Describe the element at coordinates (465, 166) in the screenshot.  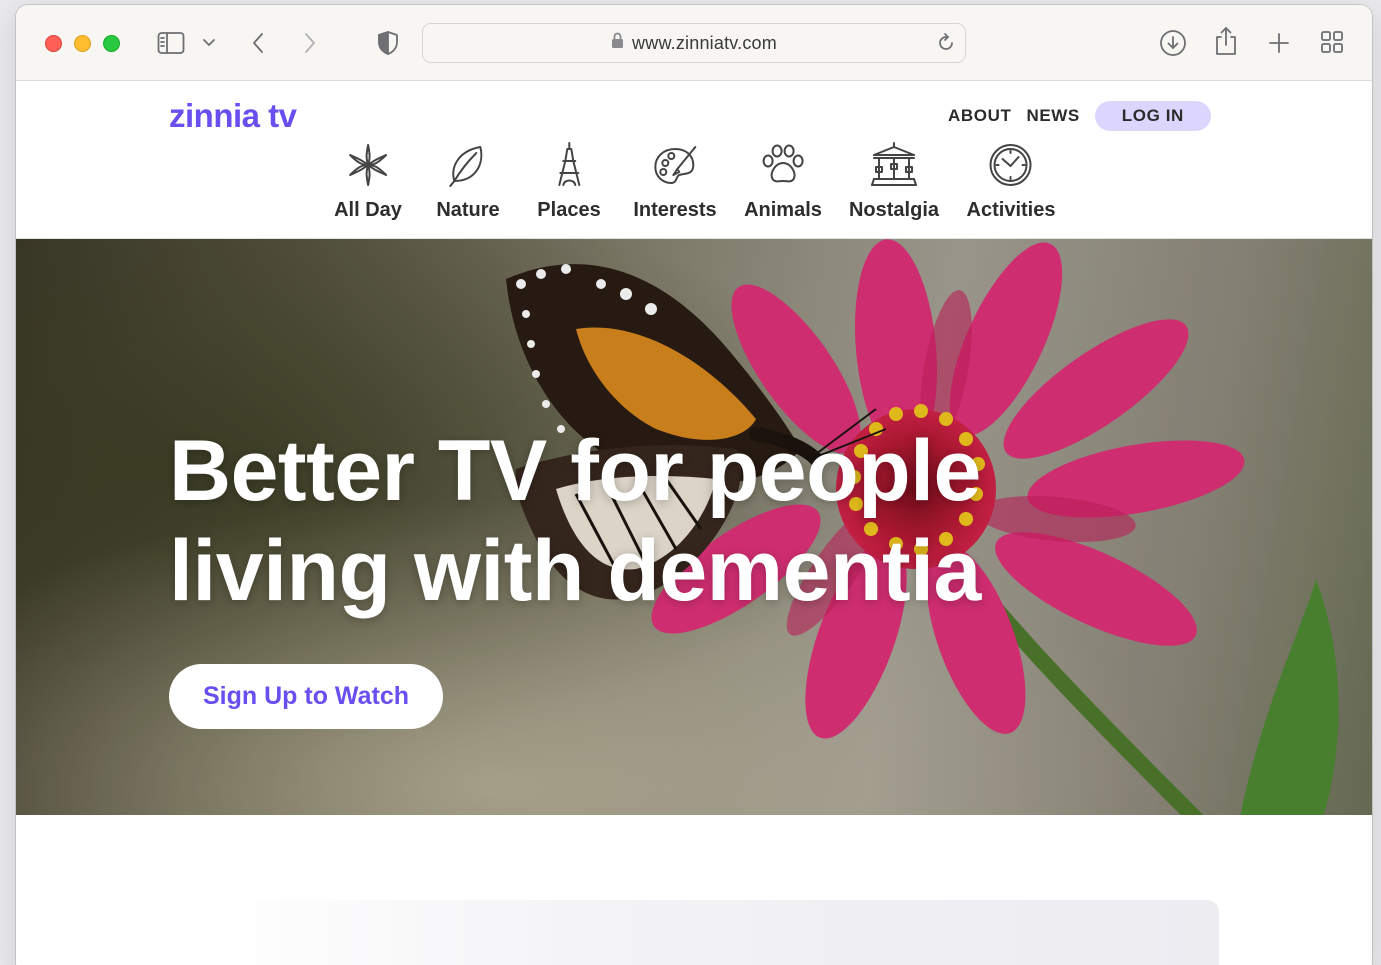
I see `leaf-icon` at that location.